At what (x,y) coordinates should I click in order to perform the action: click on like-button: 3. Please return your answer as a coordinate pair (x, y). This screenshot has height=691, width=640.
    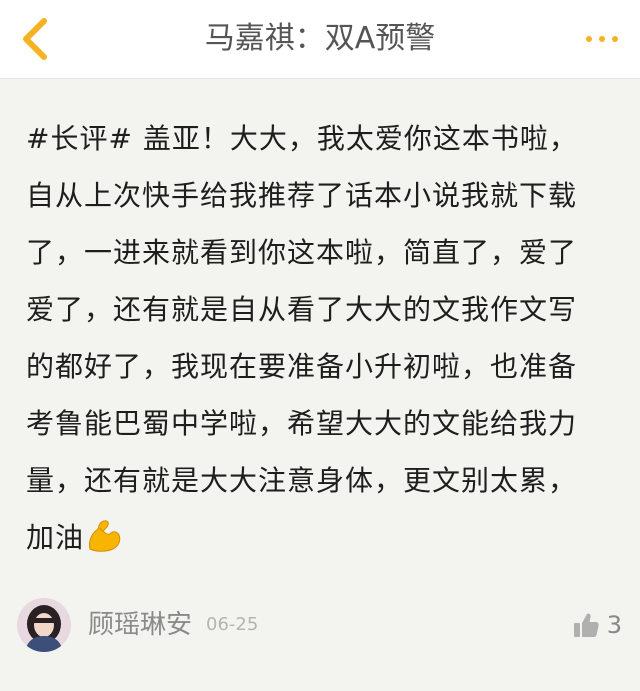
    Looking at the image, I should click on (597, 625).